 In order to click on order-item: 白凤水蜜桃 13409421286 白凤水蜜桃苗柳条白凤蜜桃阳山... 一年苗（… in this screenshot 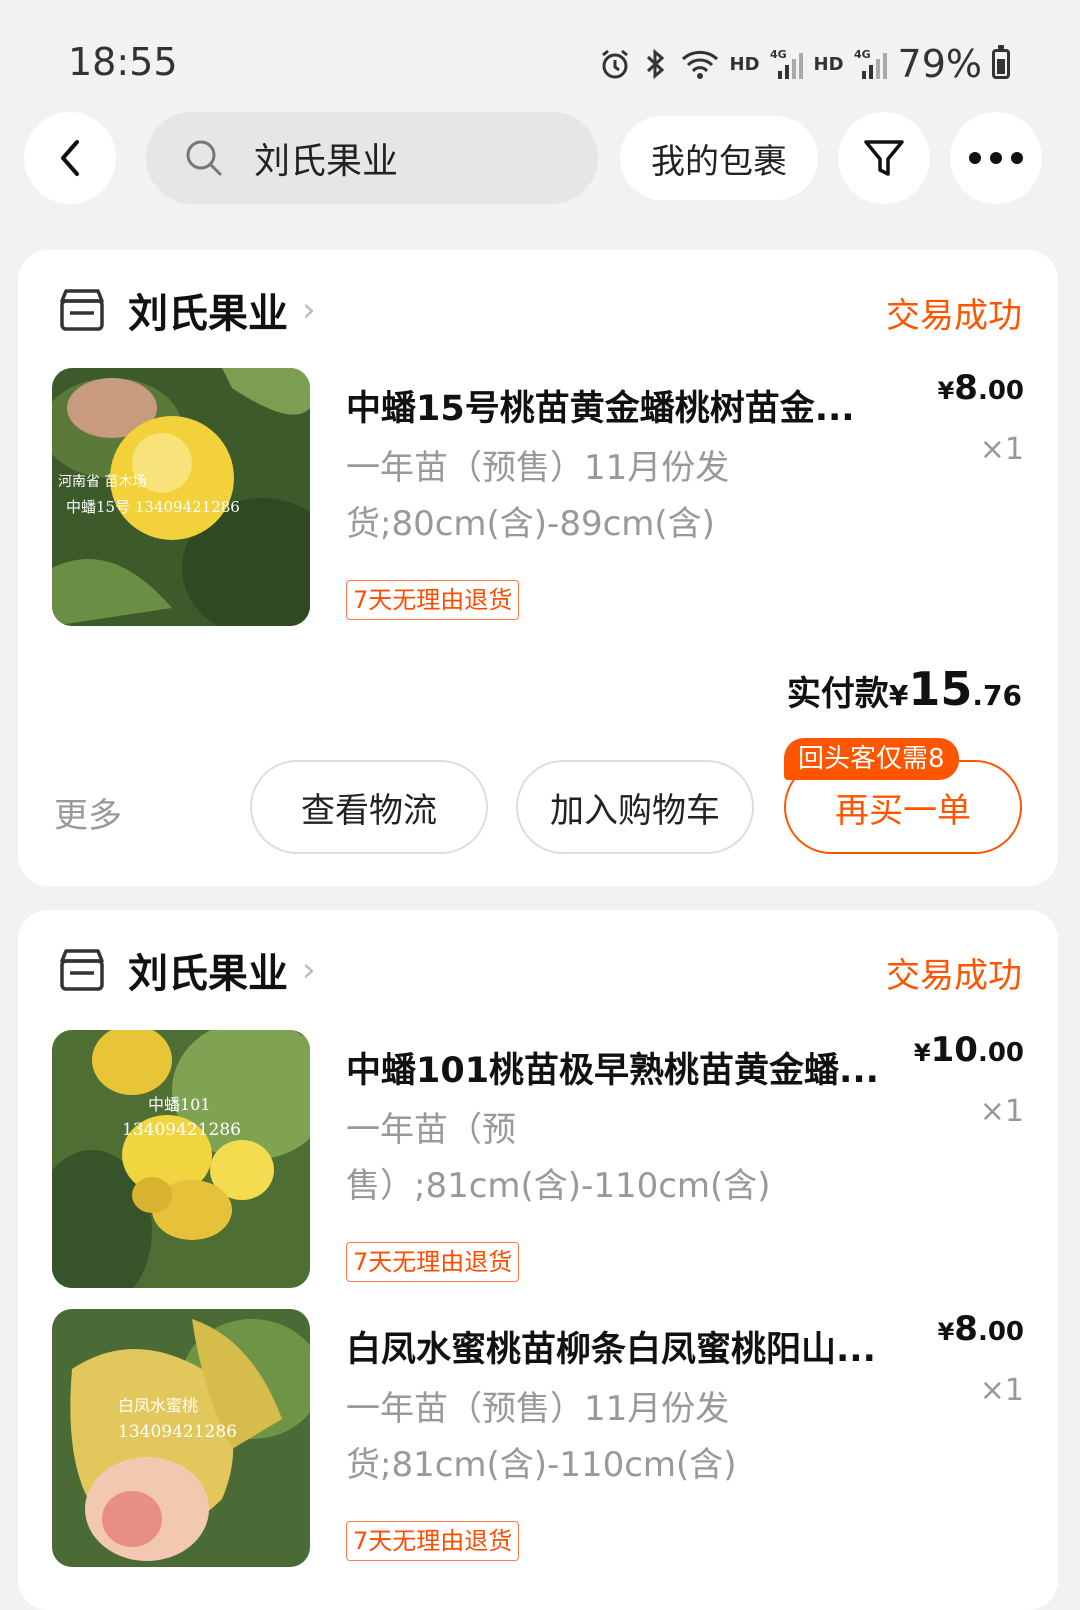, I will do `click(538, 1438)`.